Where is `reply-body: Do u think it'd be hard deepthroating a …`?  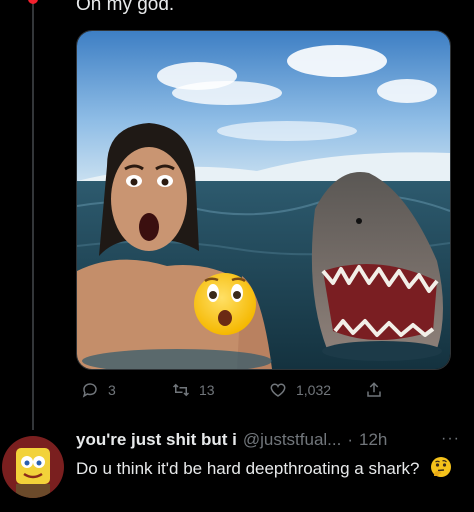
reply-body: Do u think it'd be hard deepthroating a … is located at coordinates (248, 468).